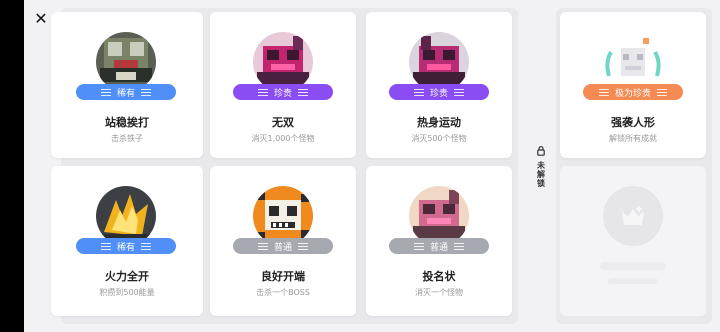 This screenshot has width=720, height=332. Describe the element at coordinates (633, 216) in the screenshot. I see `trophy-placeholder-icon` at that location.